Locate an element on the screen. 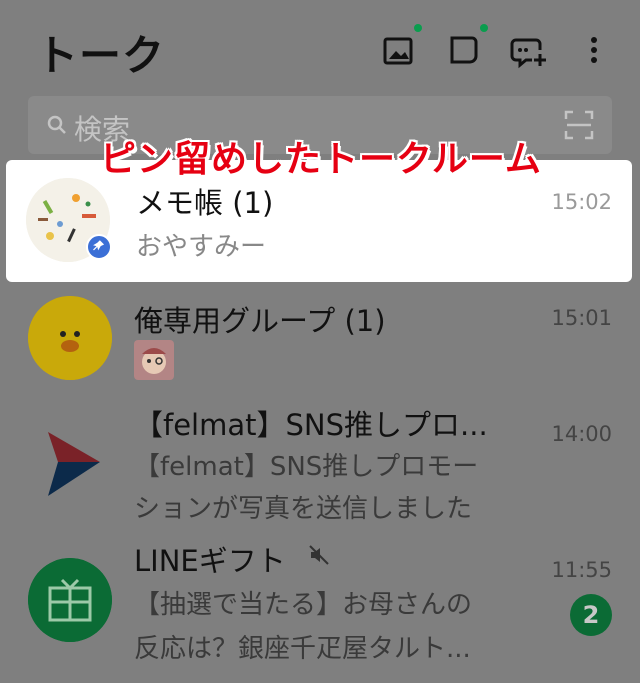 The height and width of the screenshot is (683, 640). chat-bubble-icon is located at coordinates (464, 50).